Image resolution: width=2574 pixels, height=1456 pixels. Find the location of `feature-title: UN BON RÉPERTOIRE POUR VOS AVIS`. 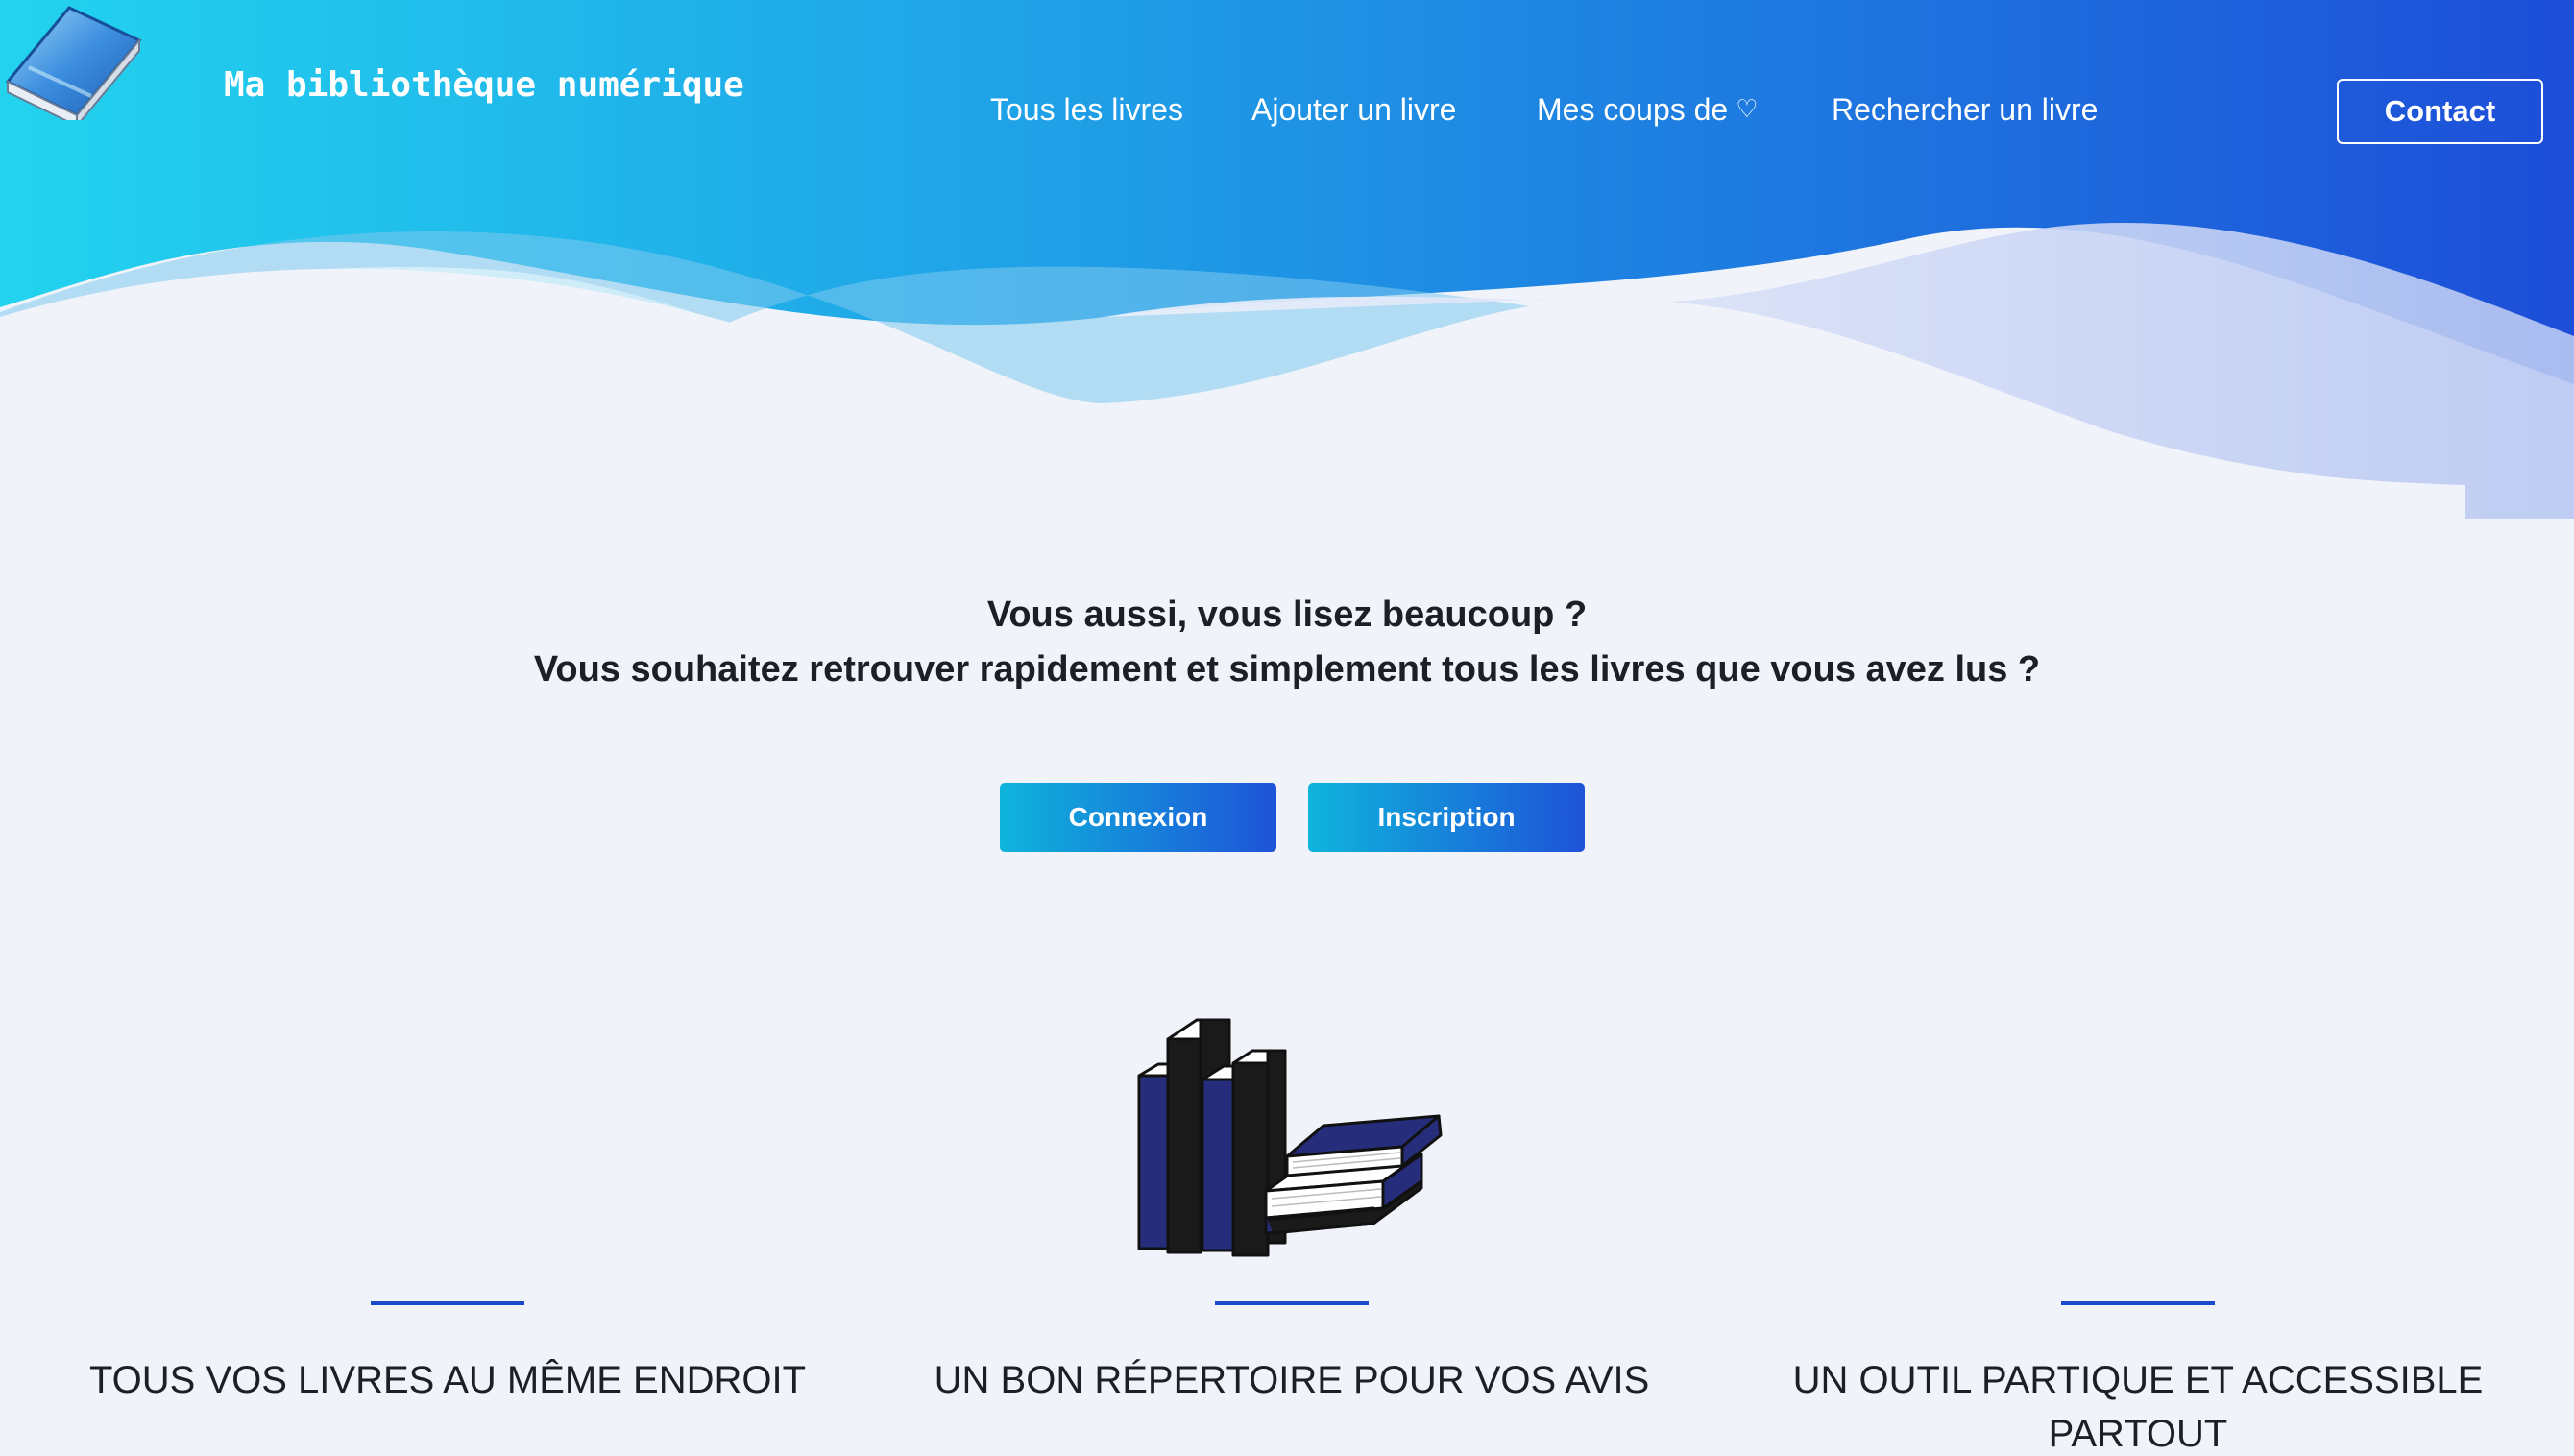

feature-title: UN BON RÉPERTOIRE POUR VOS AVIS is located at coordinates (1292, 1380).